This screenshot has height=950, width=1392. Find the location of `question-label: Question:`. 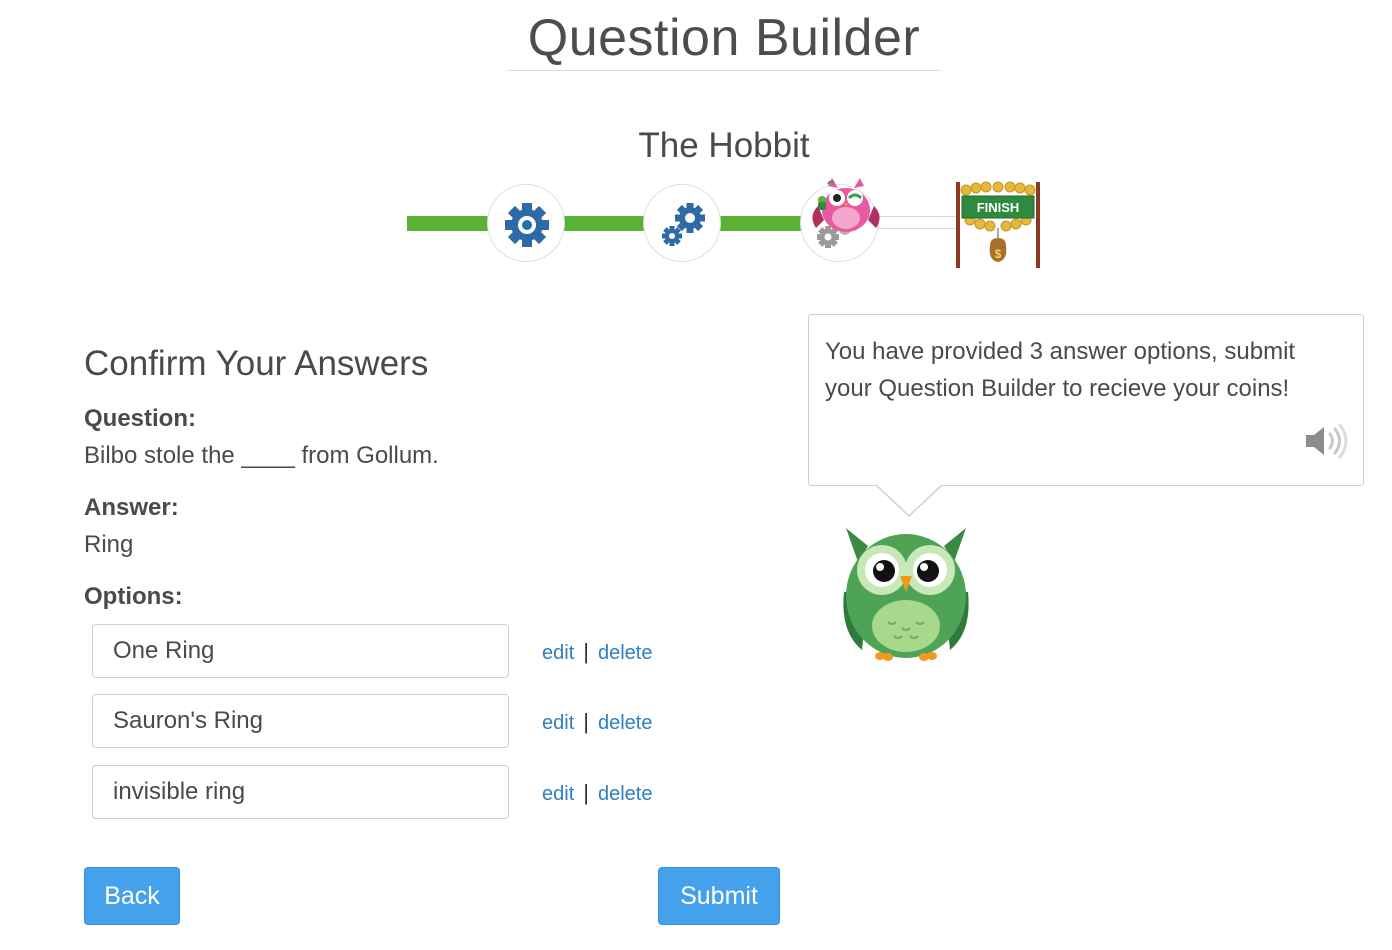

question-label: Question: is located at coordinates (140, 418).